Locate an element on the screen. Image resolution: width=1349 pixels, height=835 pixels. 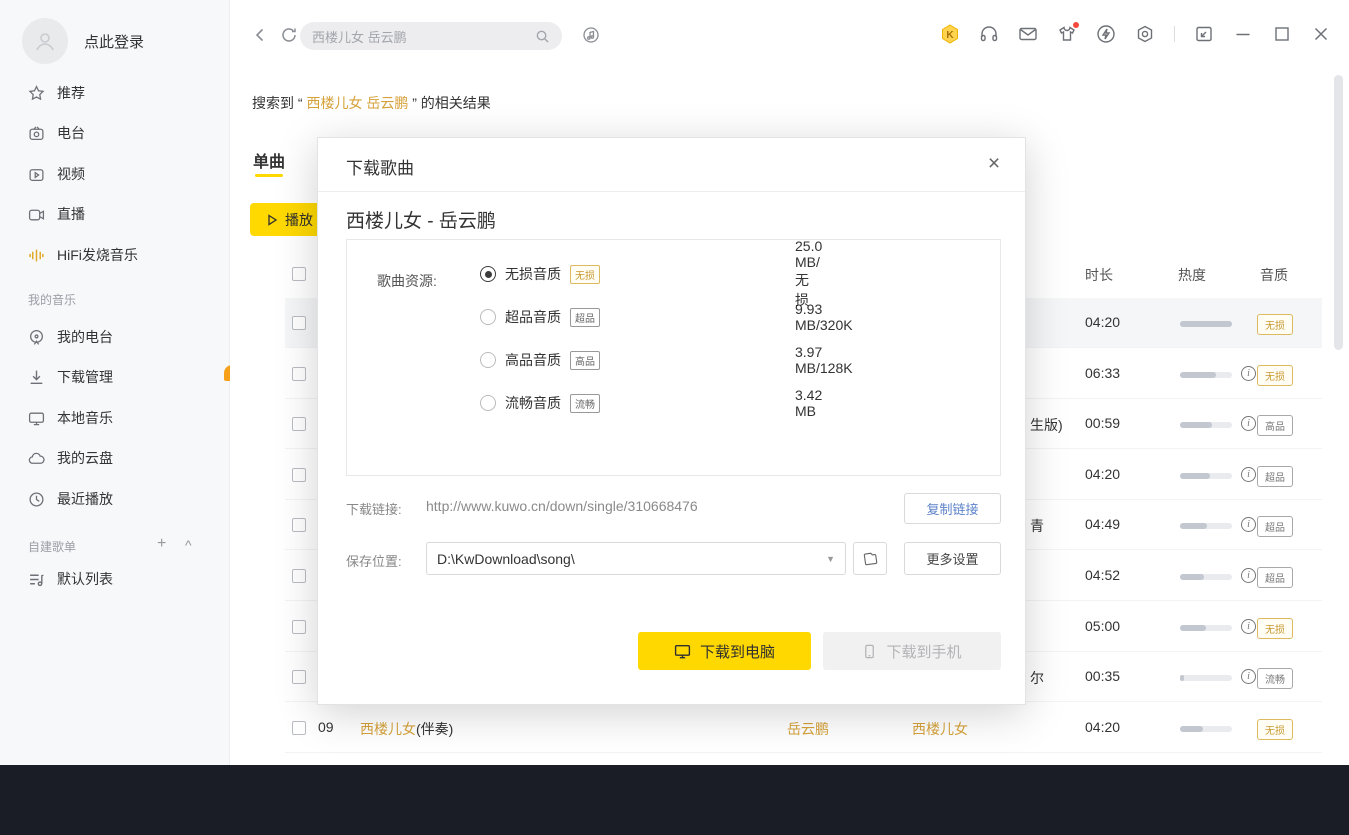
quality-option-super: 超品音质 超品 9.93 MB/320K is located at coordinates (666, 317).